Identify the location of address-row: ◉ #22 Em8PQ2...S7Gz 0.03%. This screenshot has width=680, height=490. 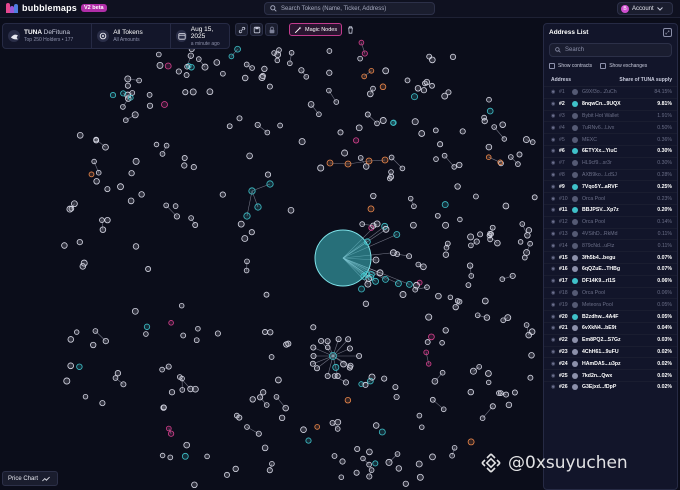
(610, 339).